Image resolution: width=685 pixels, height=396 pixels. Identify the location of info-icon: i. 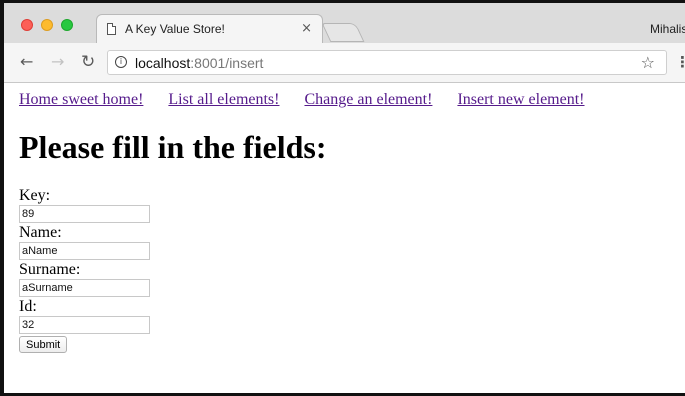
(121, 62).